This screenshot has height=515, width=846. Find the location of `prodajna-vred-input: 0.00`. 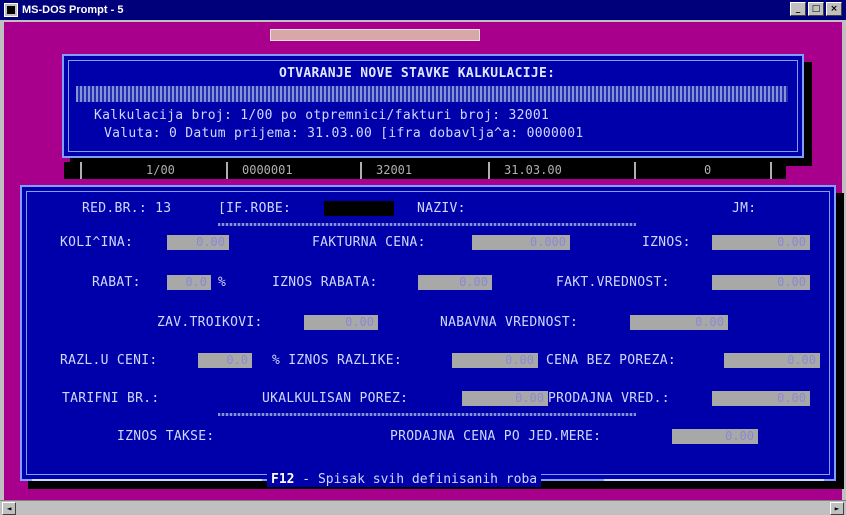

prodajna-vred-input: 0.00 is located at coordinates (761, 398).